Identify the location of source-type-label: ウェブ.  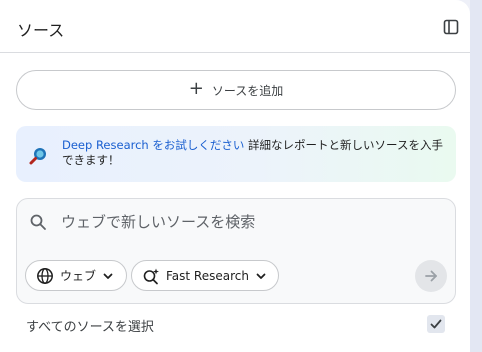
(78, 276).